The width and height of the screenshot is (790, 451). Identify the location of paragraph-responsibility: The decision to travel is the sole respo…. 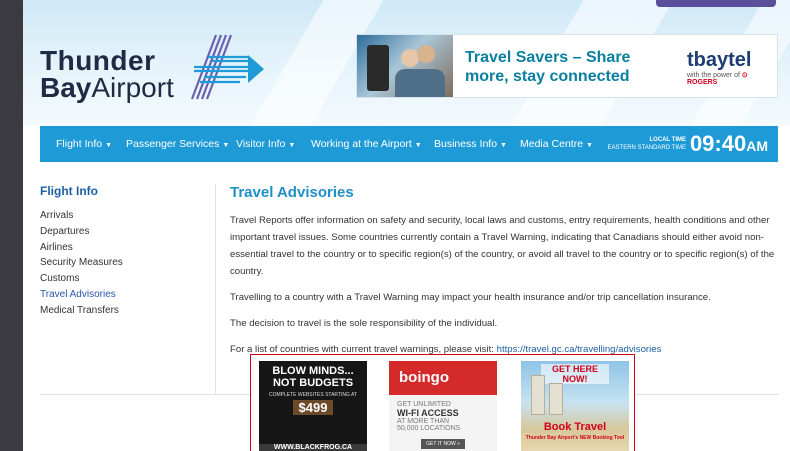
(364, 323).